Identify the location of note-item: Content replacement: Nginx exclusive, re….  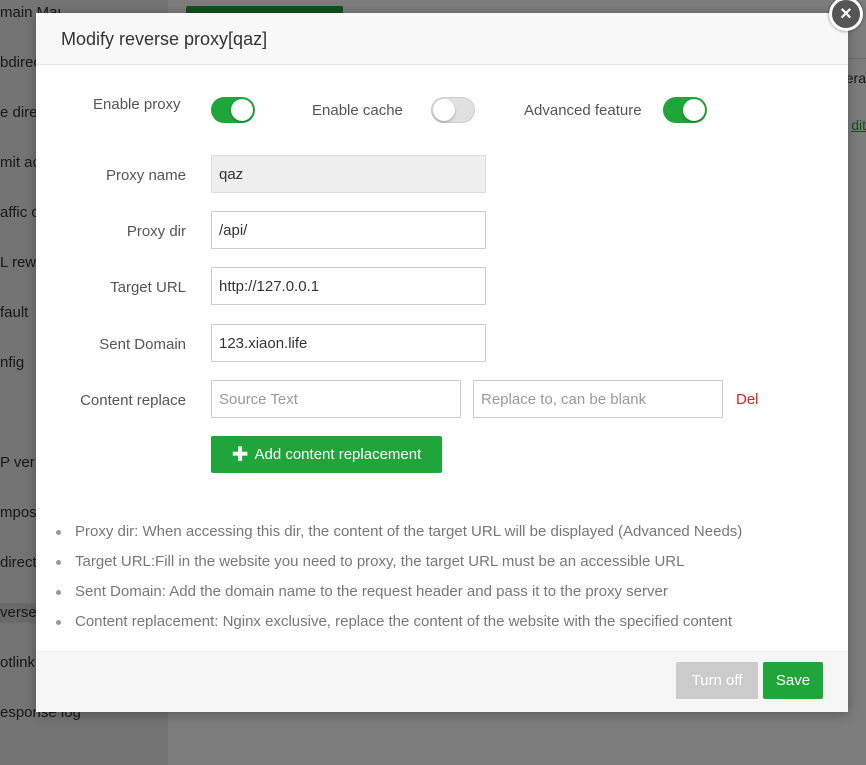
(396, 624).